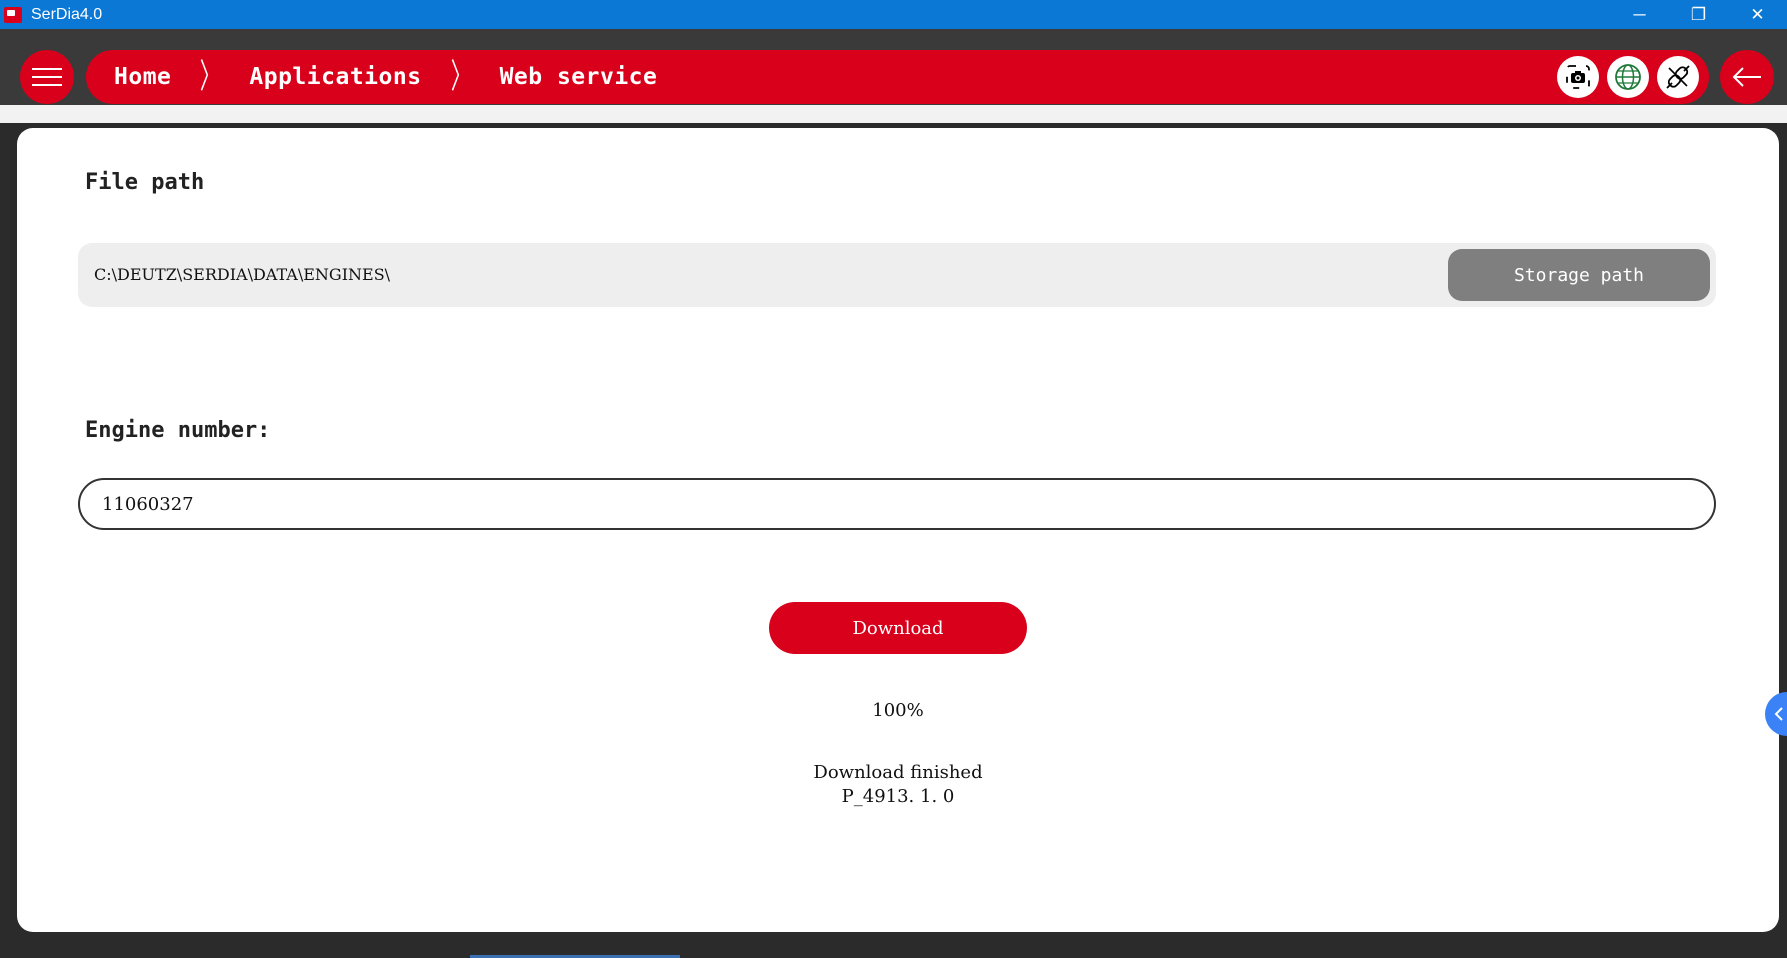 The height and width of the screenshot is (958, 1787). I want to click on window-title: SerDia4.0, so click(67, 14).